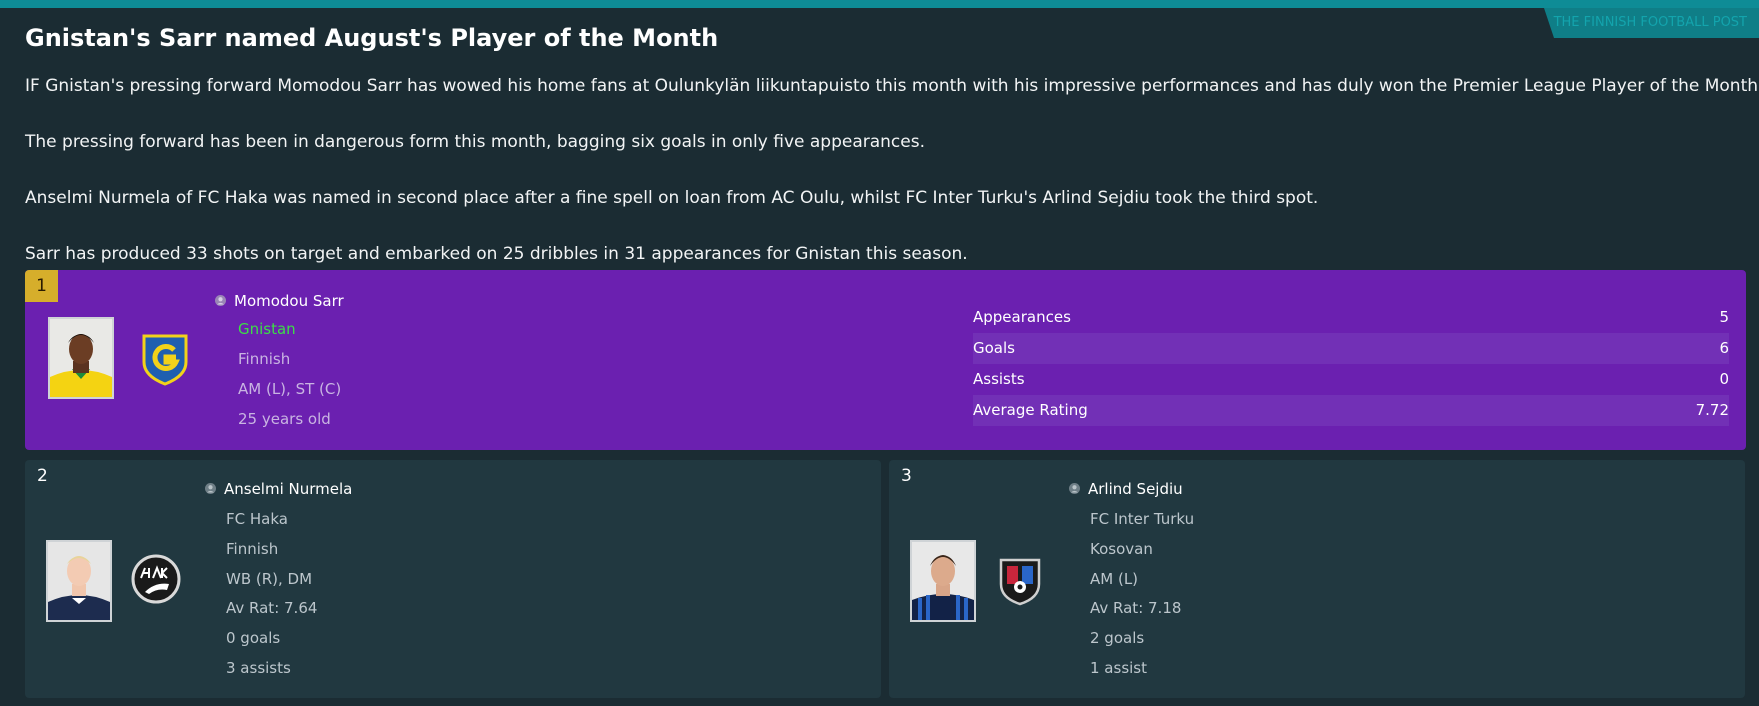 The image size is (1759, 706). Describe the element at coordinates (1030, 410) in the screenshot. I see `stat-label: Average Rating` at that location.